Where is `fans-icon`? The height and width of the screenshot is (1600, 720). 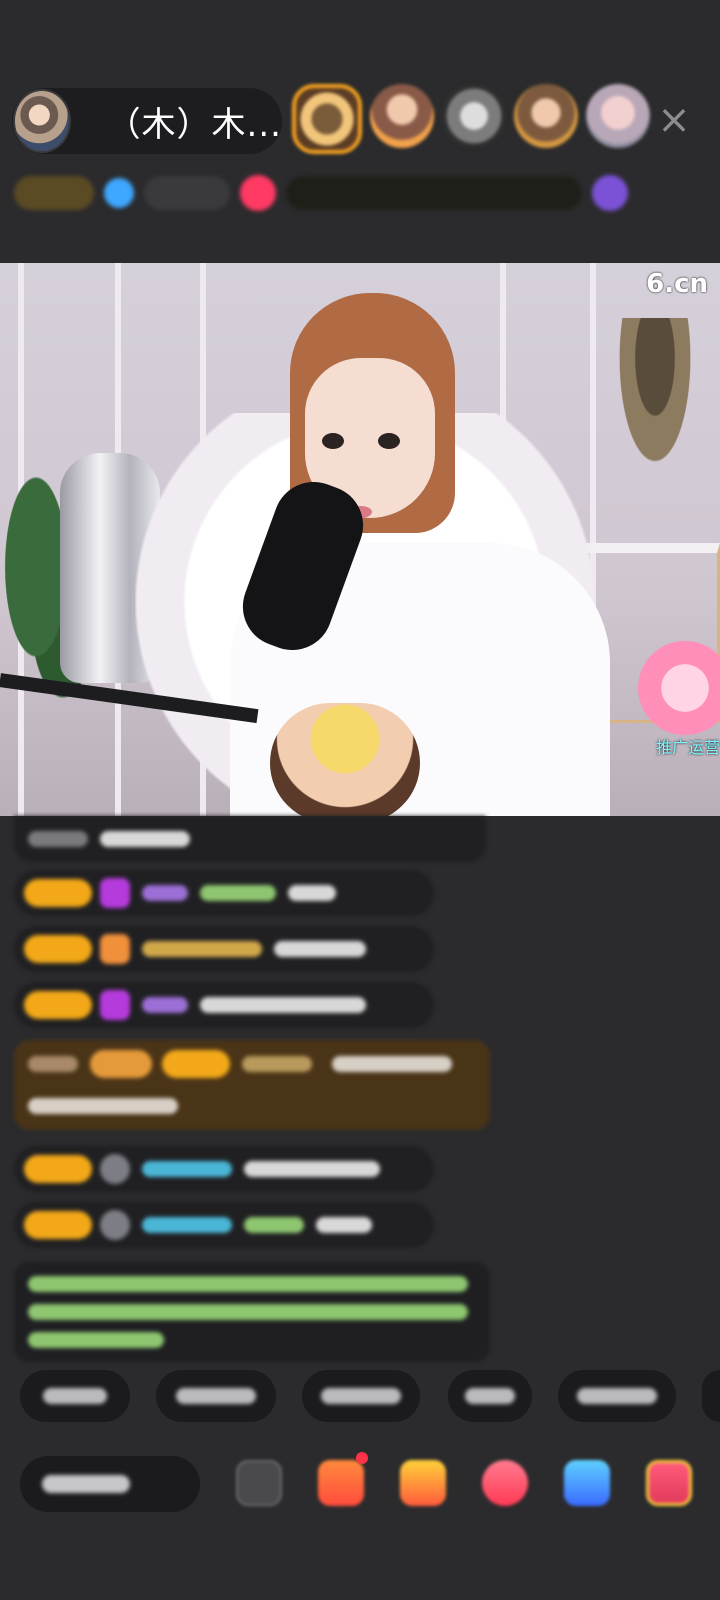
fans-icon is located at coordinates (119, 193).